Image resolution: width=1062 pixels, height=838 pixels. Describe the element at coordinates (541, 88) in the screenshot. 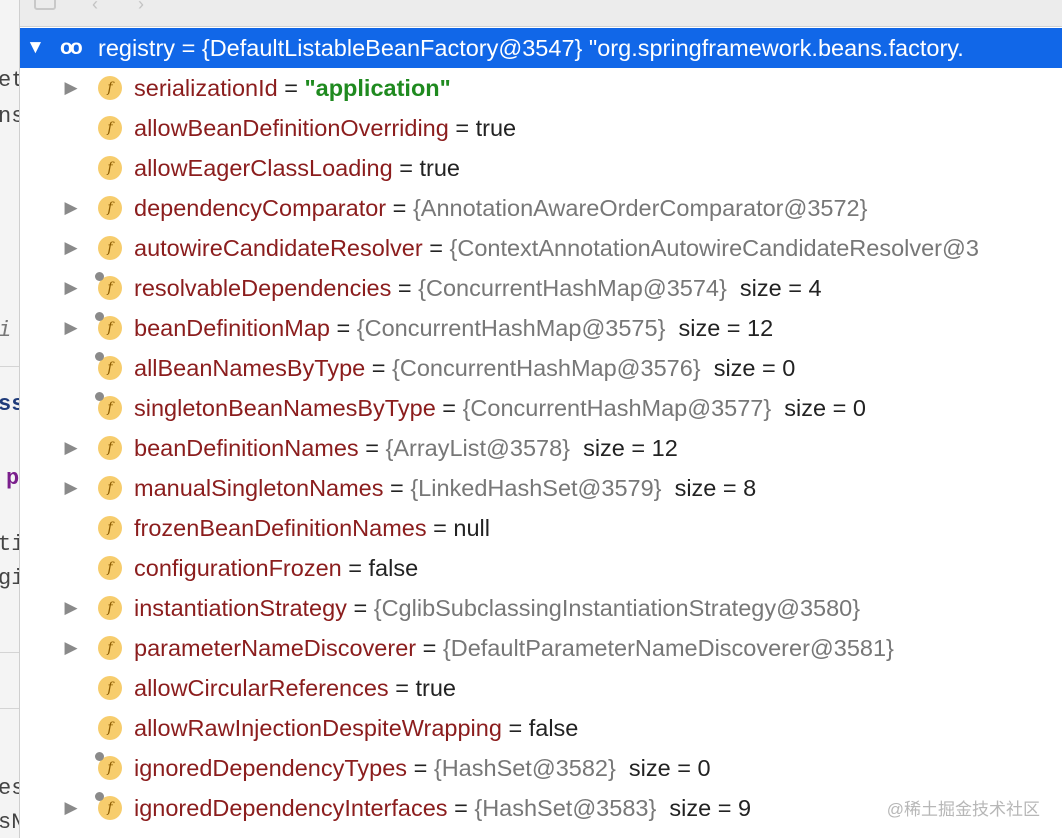

I see `tree-row-serializationId: ▶ f serializationId = "application"` at that location.